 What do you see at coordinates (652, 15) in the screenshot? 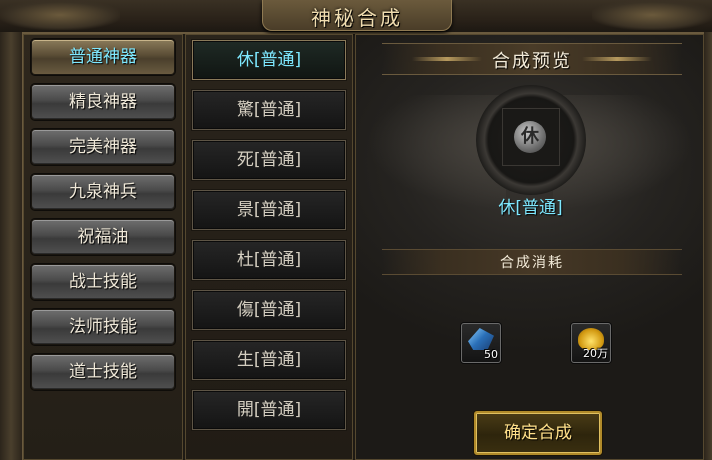
I see `dragon-ornament-right` at bounding box center [652, 15].